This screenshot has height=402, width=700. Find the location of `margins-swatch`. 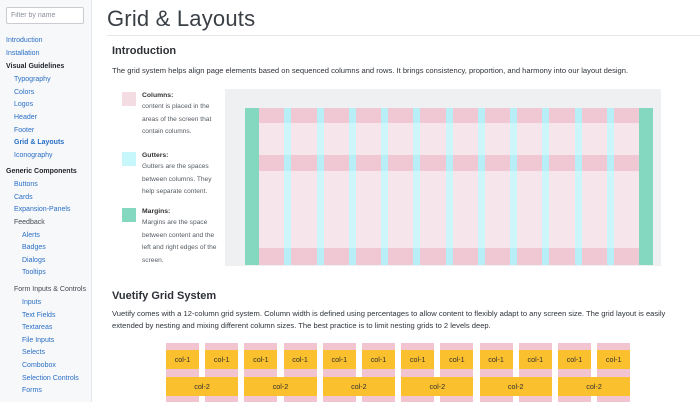

margins-swatch is located at coordinates (129, 215).